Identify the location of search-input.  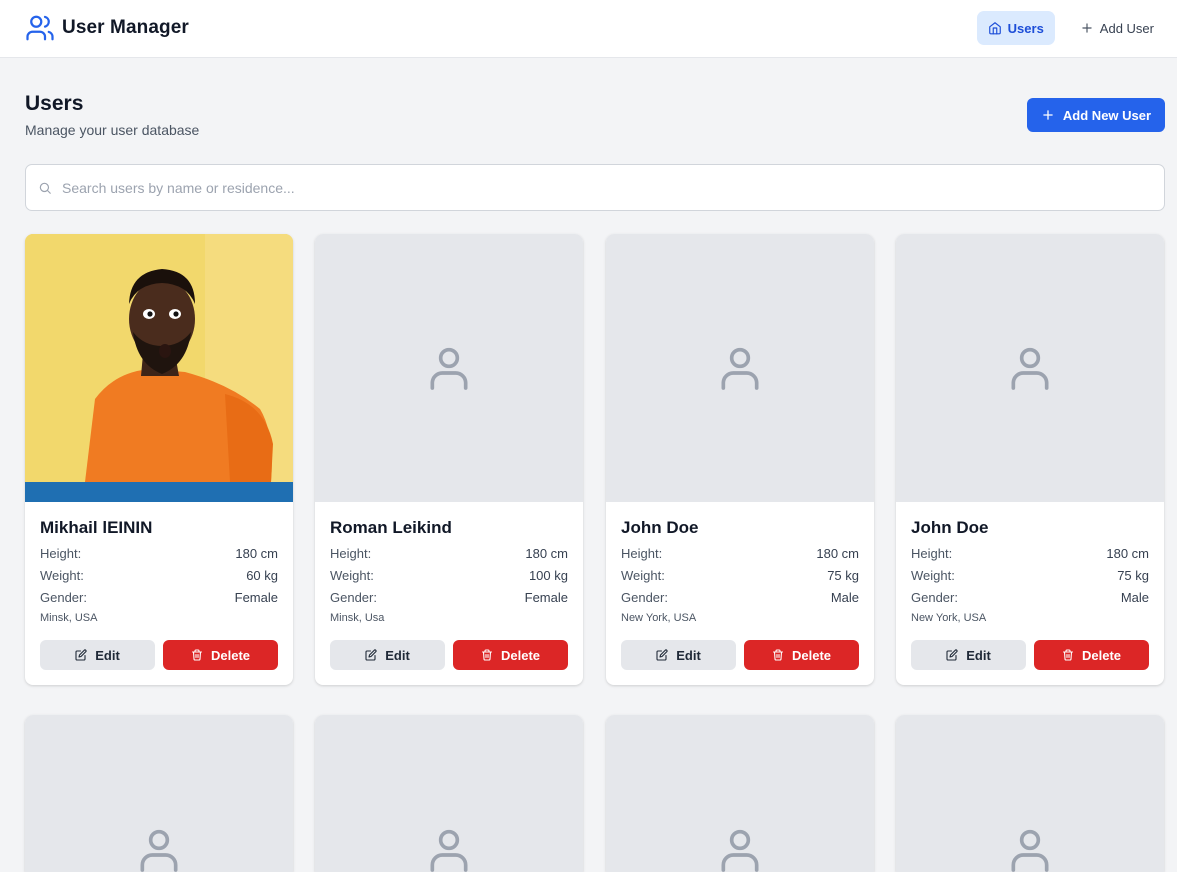
(602, 187).